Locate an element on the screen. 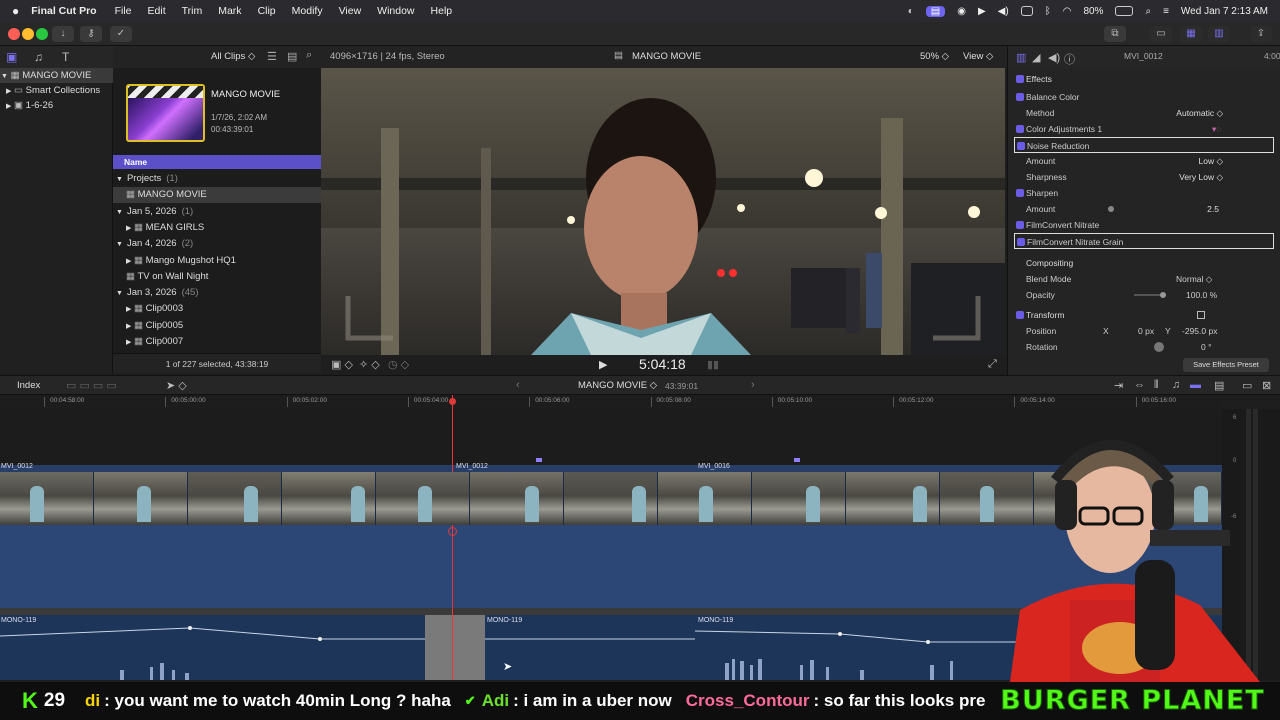  battery-icon is located at coordinates (1124, 11).